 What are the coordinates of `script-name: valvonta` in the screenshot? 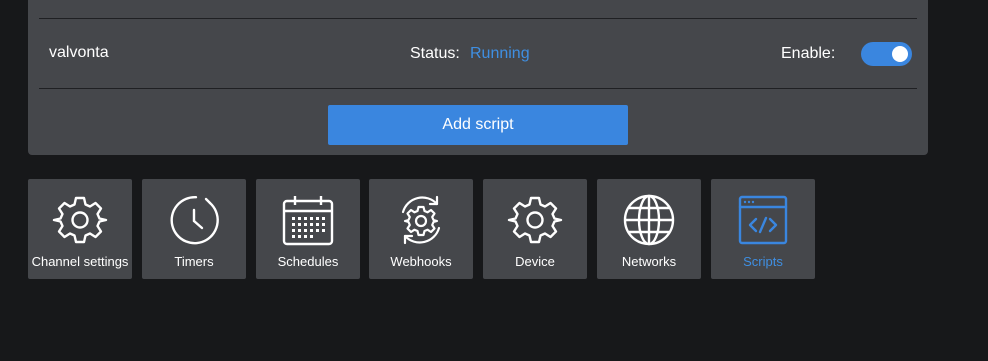 It's located at (79, 52).